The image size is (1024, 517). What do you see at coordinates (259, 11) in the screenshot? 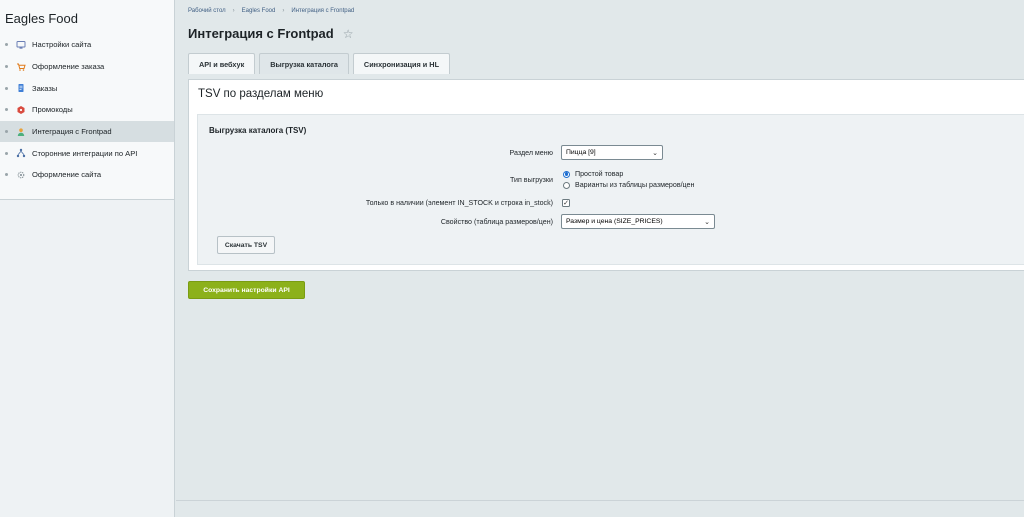
I see `breadcrumb-item-site: Eagles Food` at bounding box center [259, 11].